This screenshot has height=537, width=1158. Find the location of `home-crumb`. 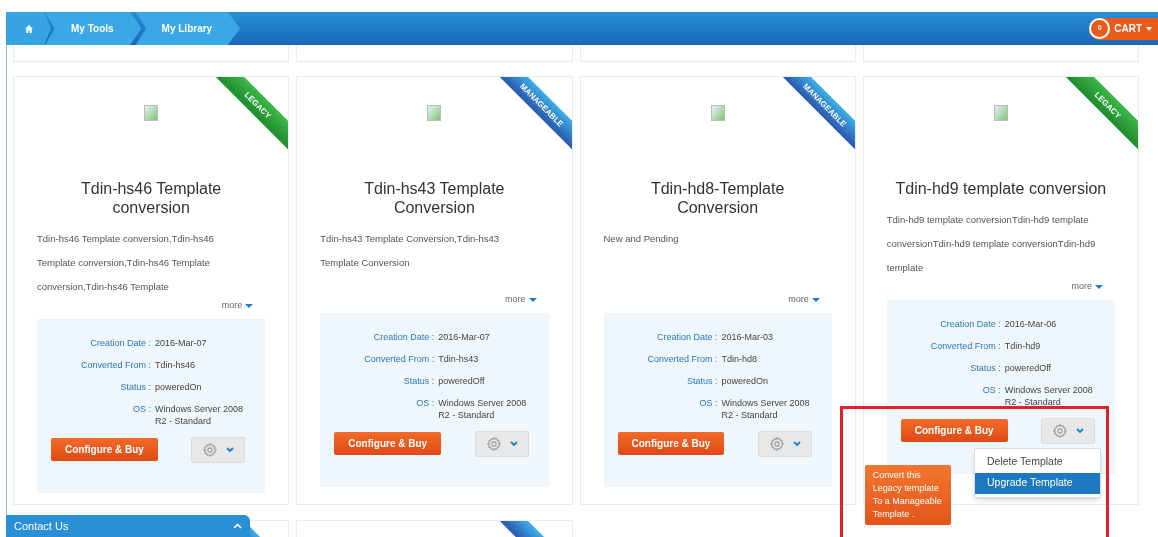

home-crumb is located at coordinates (28, 28).